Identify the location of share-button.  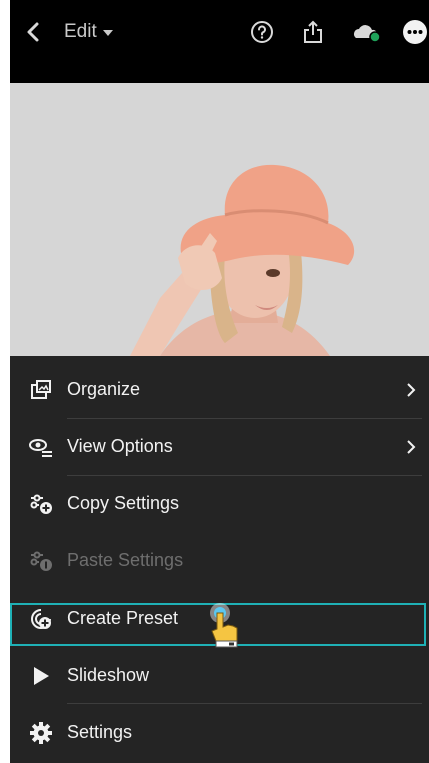
(313, 32).